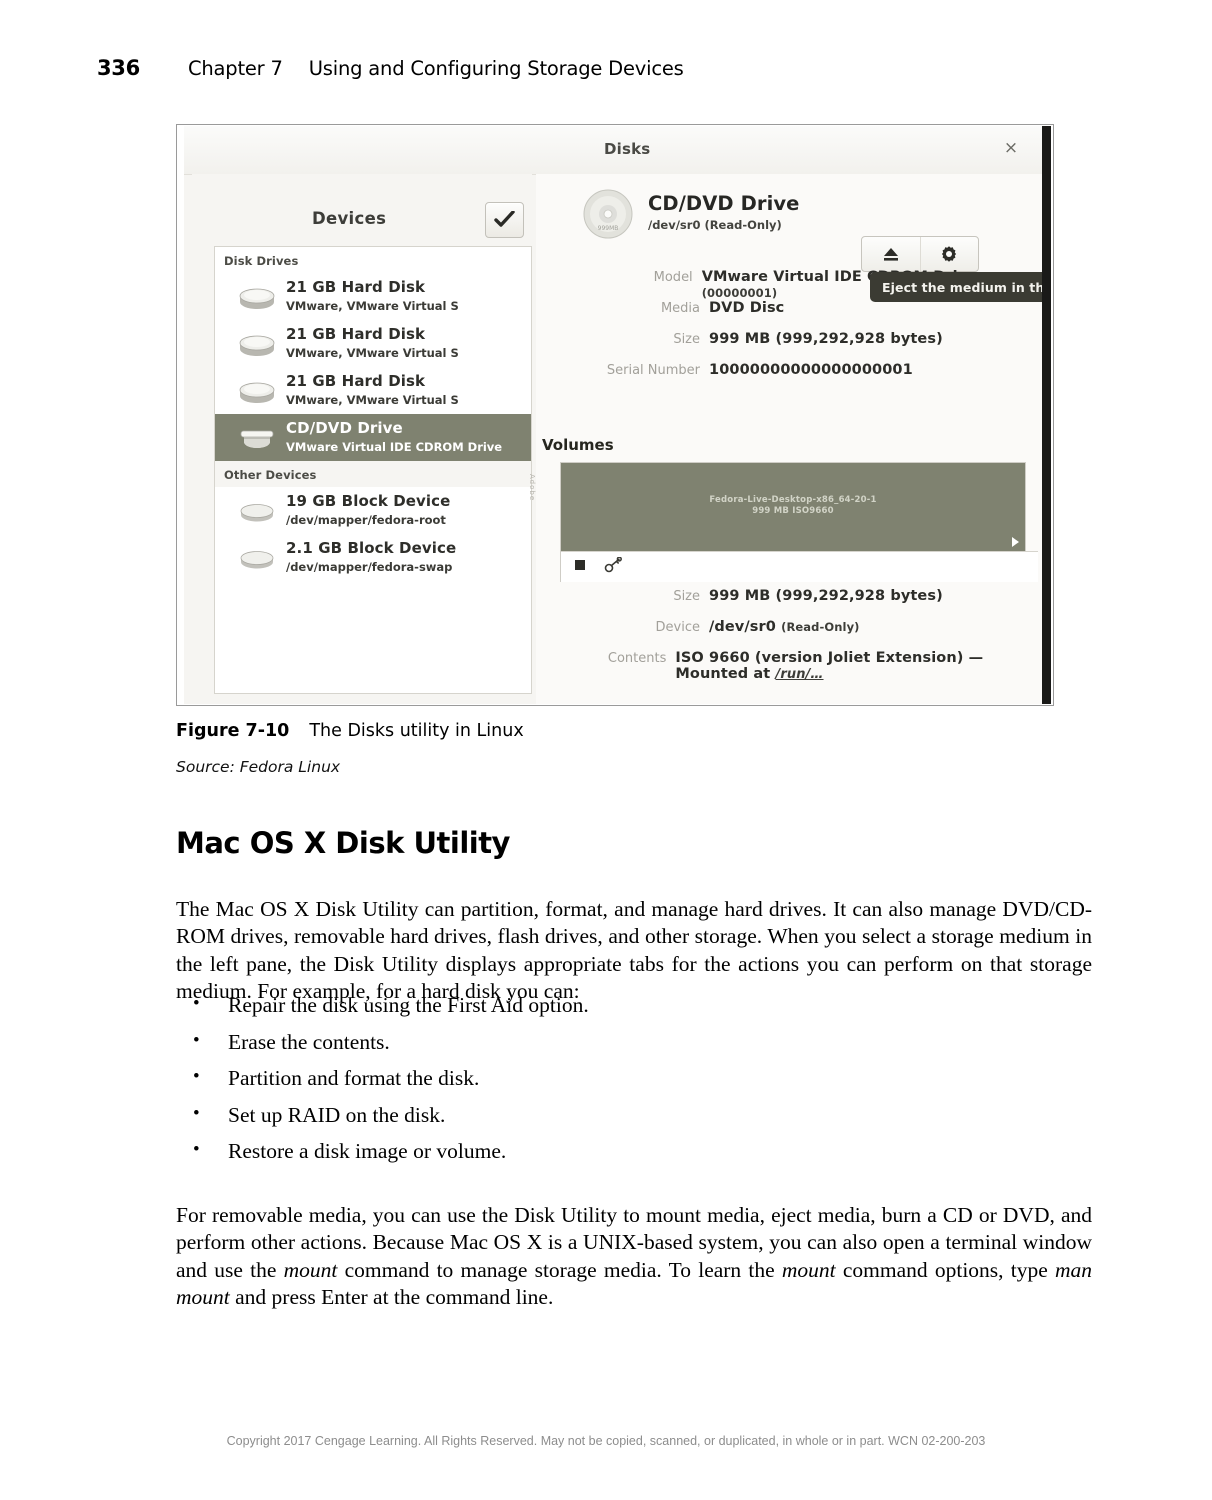  What do you see at coordinates (793, 500) in the screenshot?
I see `volume-label-line1: Fedora-Live-Desktop-x86_64-20-1` at bounding box center [793, 500].